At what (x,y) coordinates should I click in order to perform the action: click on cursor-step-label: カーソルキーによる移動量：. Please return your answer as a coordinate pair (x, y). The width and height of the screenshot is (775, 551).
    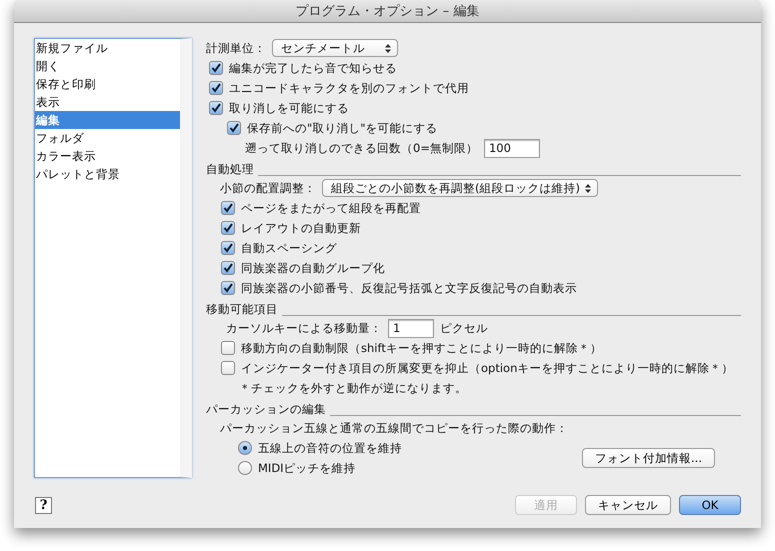
    Looking at the image, I should click on (304, 328).